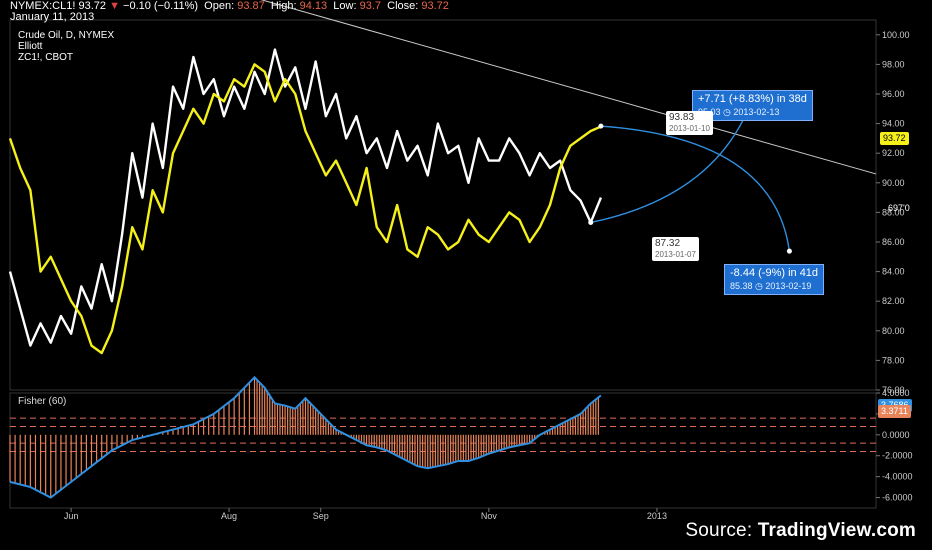  Describe the element at coordinates (66, 35) in the screenshot. I see `legend-main: Crude Oil, D, NYMEX` at that location.